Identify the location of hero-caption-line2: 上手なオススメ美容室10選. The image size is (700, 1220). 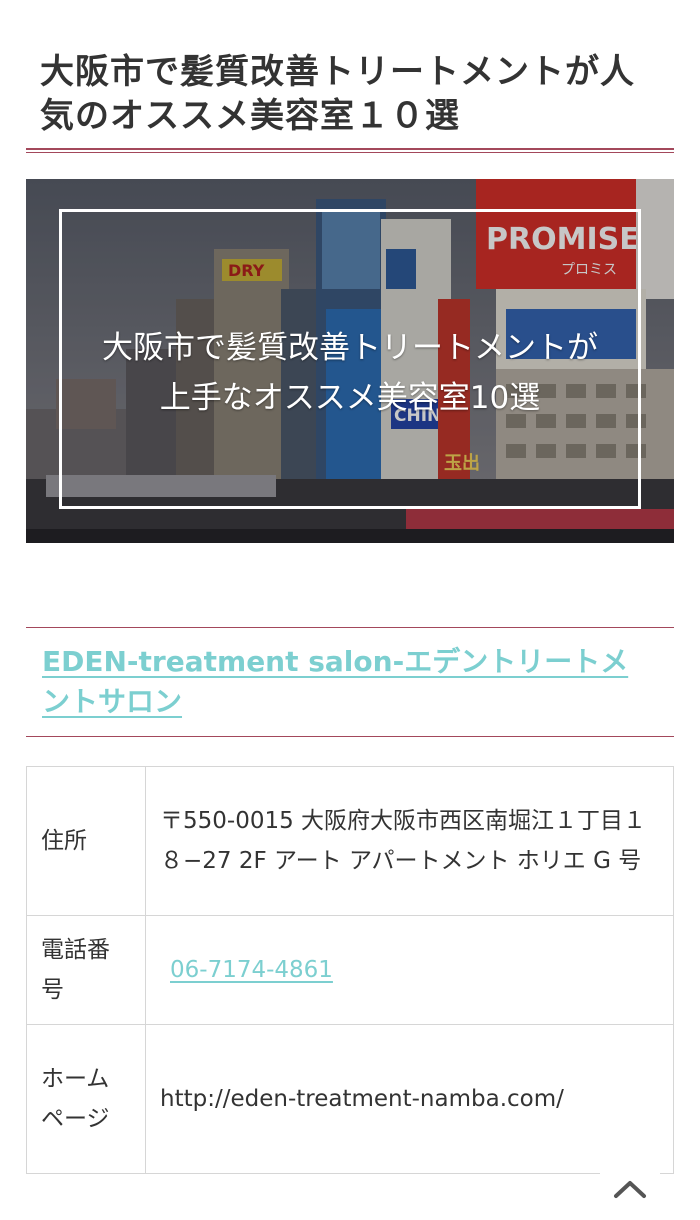
(350, 398).